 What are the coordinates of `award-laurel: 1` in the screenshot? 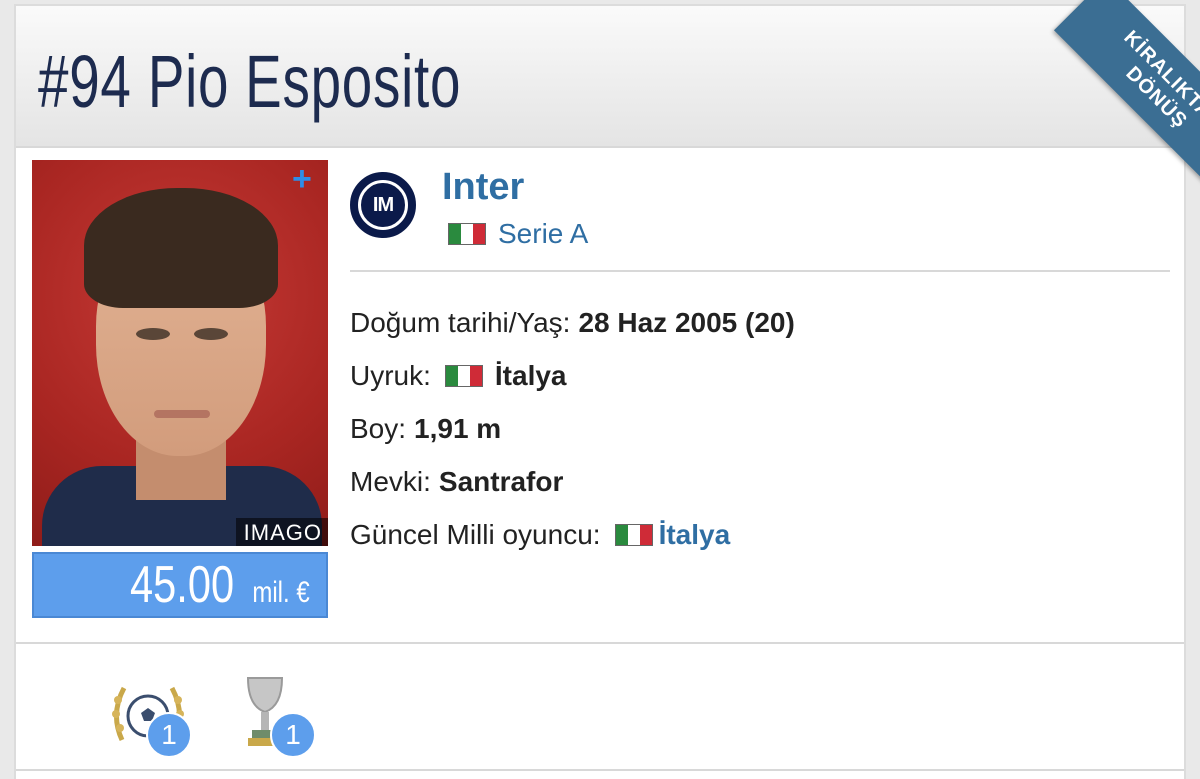 It's located at (150, 714).